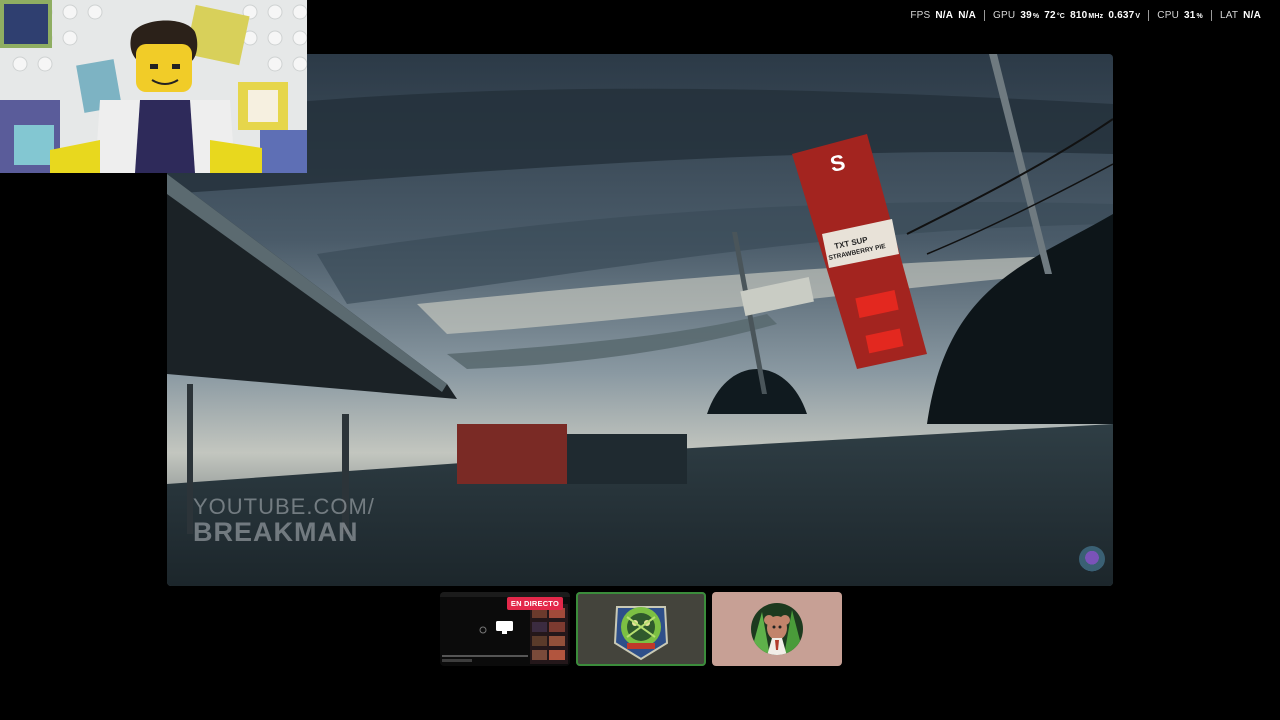  Describe the element at coordinates (1030, 15) in the screenshot. I see `gpu-usage: 39%` at that location.